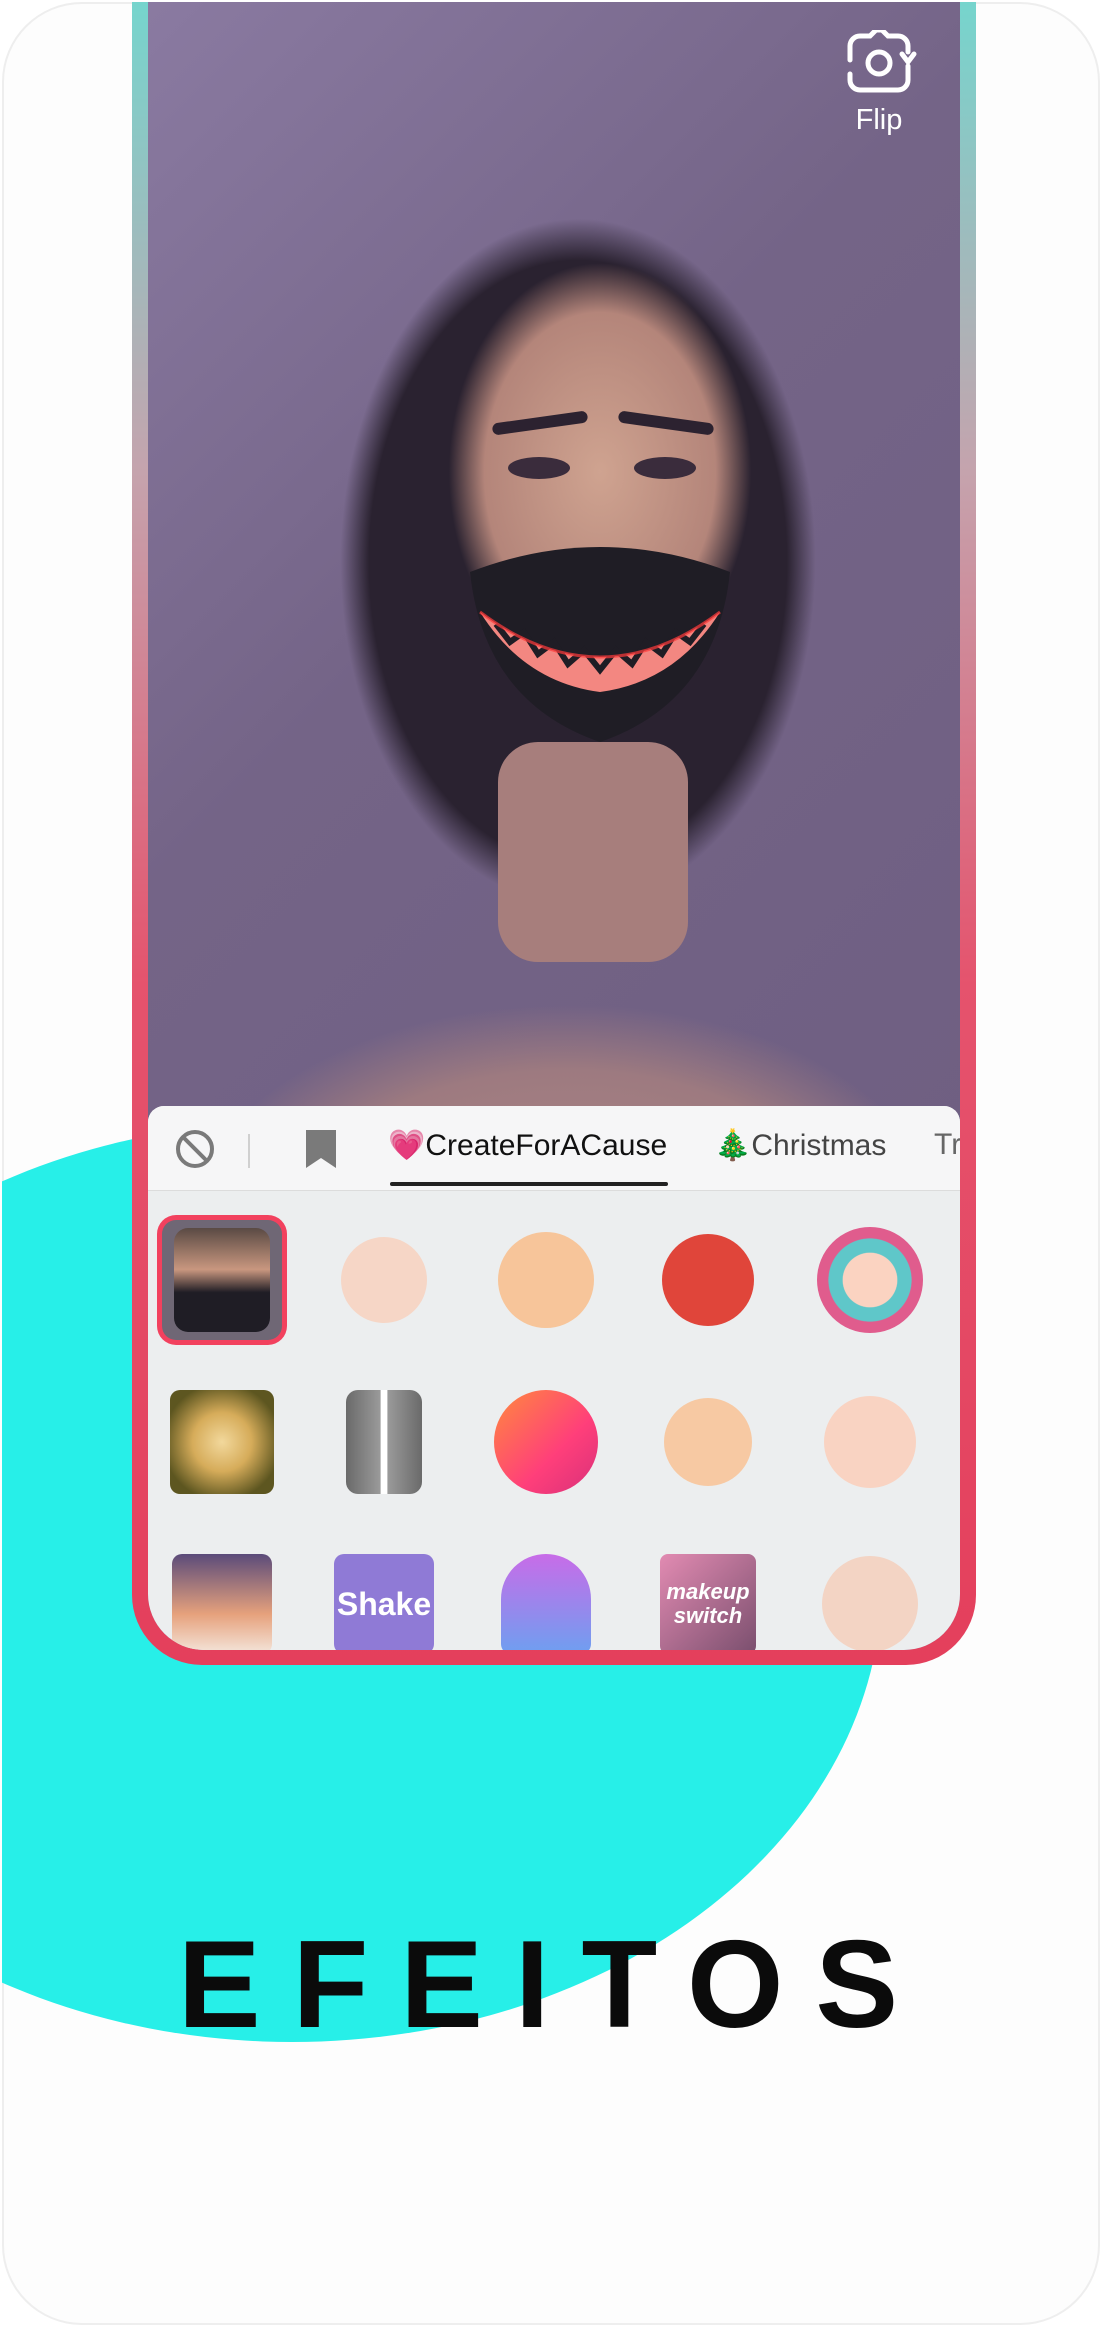 This screenshot has width=1104, height=2329. Describe the element at coordinates (800, 1145) in the screenshot. I see `tab-christmas: 🎄Christmas` at that location.